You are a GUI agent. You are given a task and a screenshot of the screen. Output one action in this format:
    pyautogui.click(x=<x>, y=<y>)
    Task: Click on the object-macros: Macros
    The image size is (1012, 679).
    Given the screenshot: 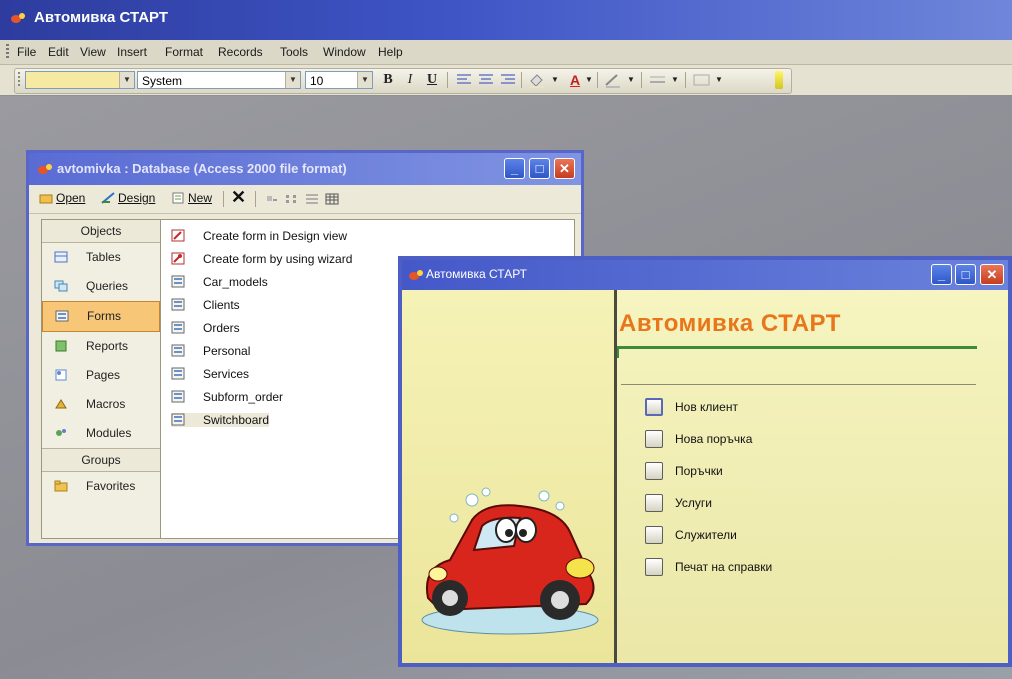 What is the action you would take?
    pyautogui.click(x=101, y=404)
    